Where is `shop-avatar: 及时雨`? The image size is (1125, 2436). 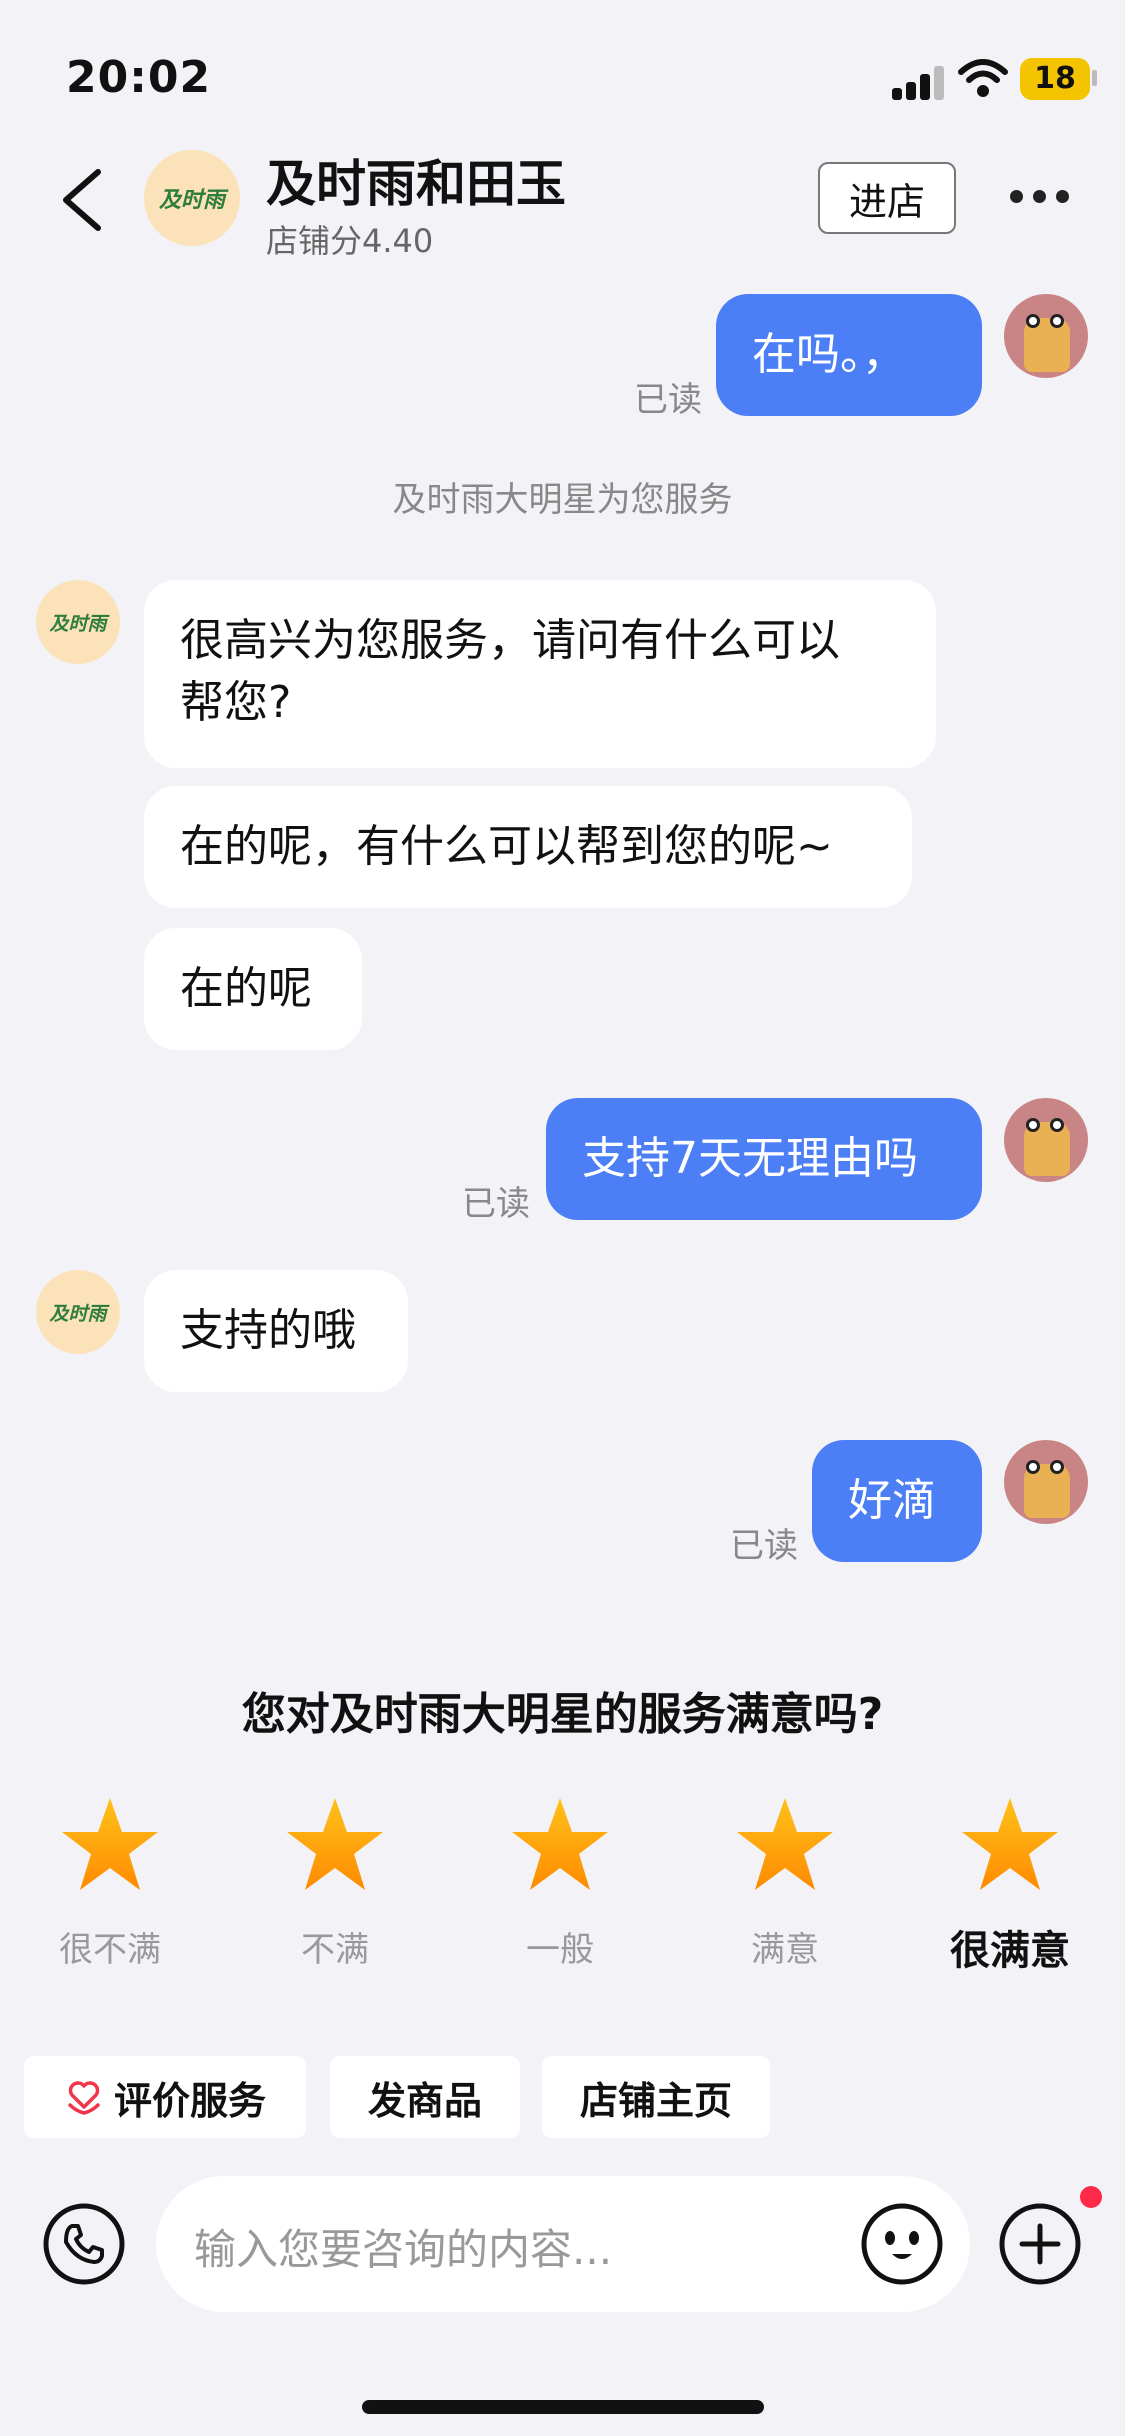
shop-avatar: 及时雨 is located at coordinates (192, 198).